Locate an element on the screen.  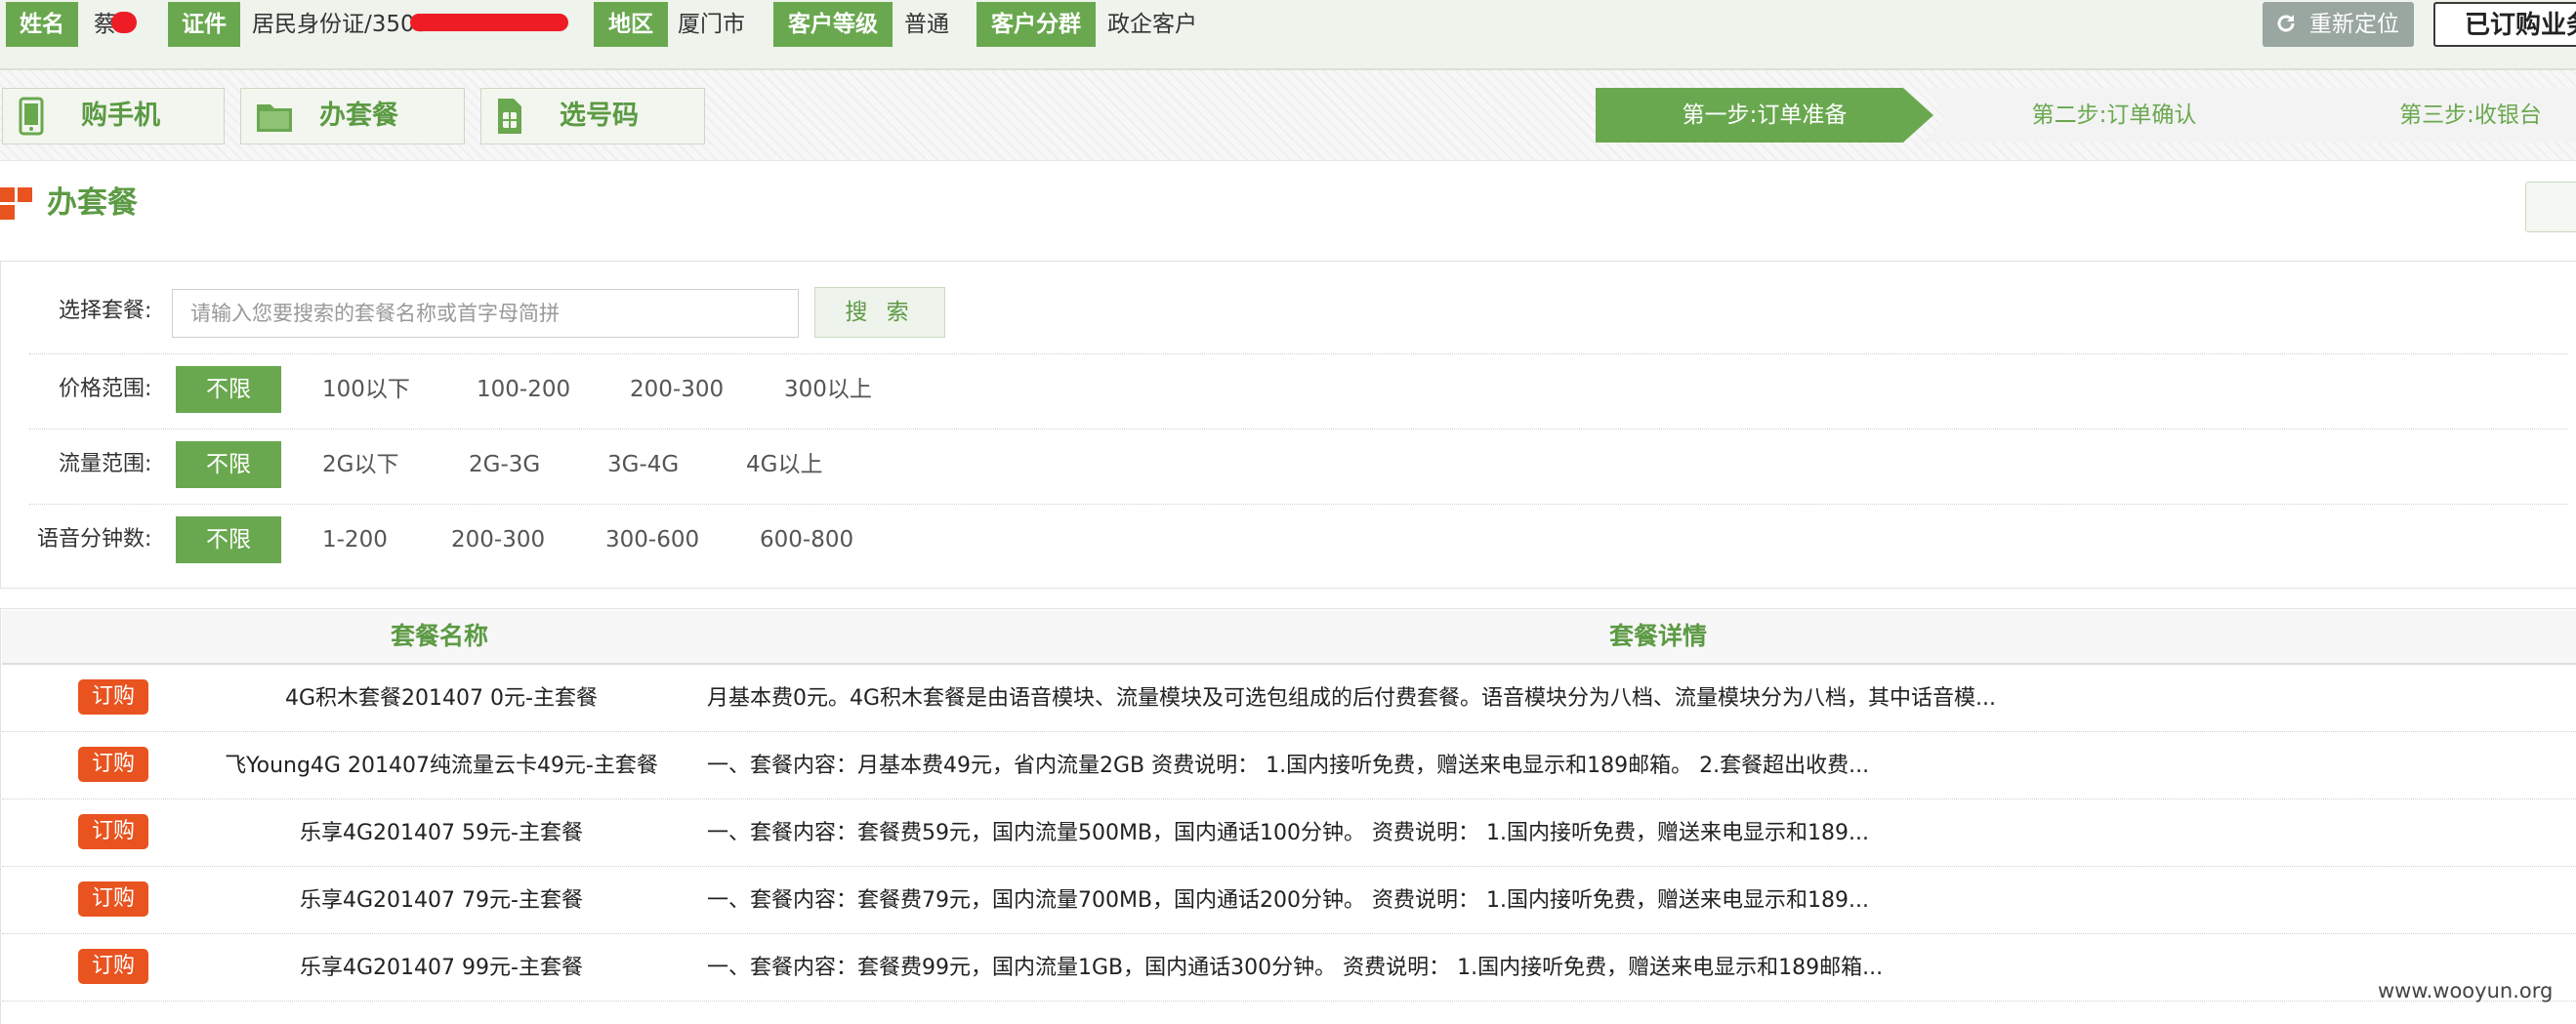
search-button: 搜 索 is located at coordinates (880, 312).